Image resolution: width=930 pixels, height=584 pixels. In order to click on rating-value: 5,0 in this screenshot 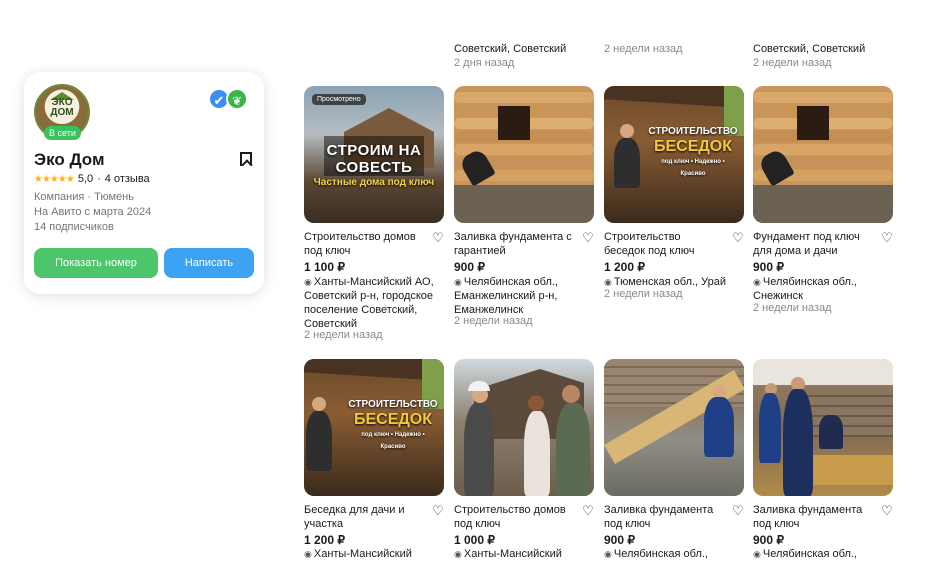, I will do `click(85, 179)`.